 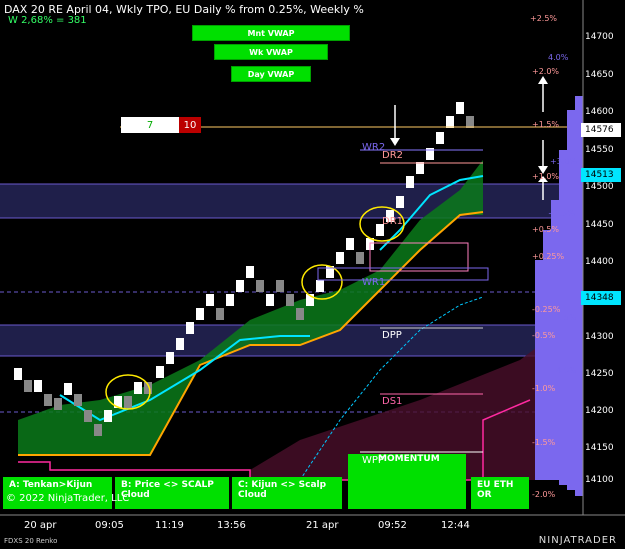 I want to click on pct-label: -2.0%, so click(x=544, y=494).